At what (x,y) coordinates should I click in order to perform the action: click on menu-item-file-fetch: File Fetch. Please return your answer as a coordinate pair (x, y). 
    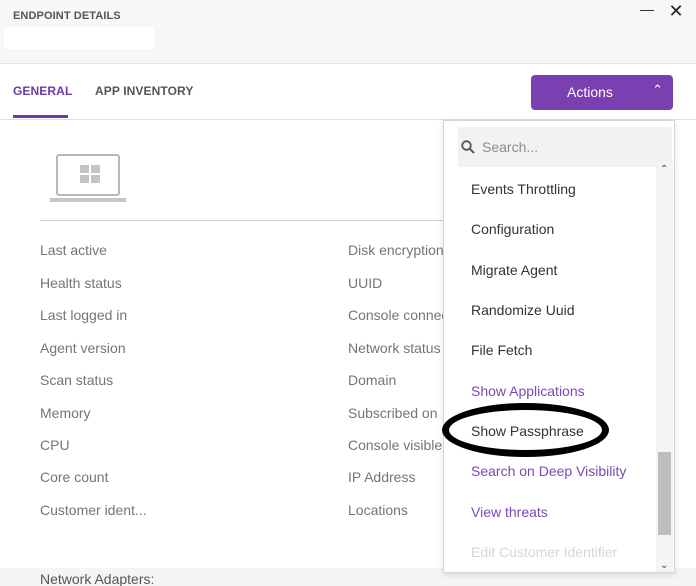
    Looking at the image, I should click on (501, 350).